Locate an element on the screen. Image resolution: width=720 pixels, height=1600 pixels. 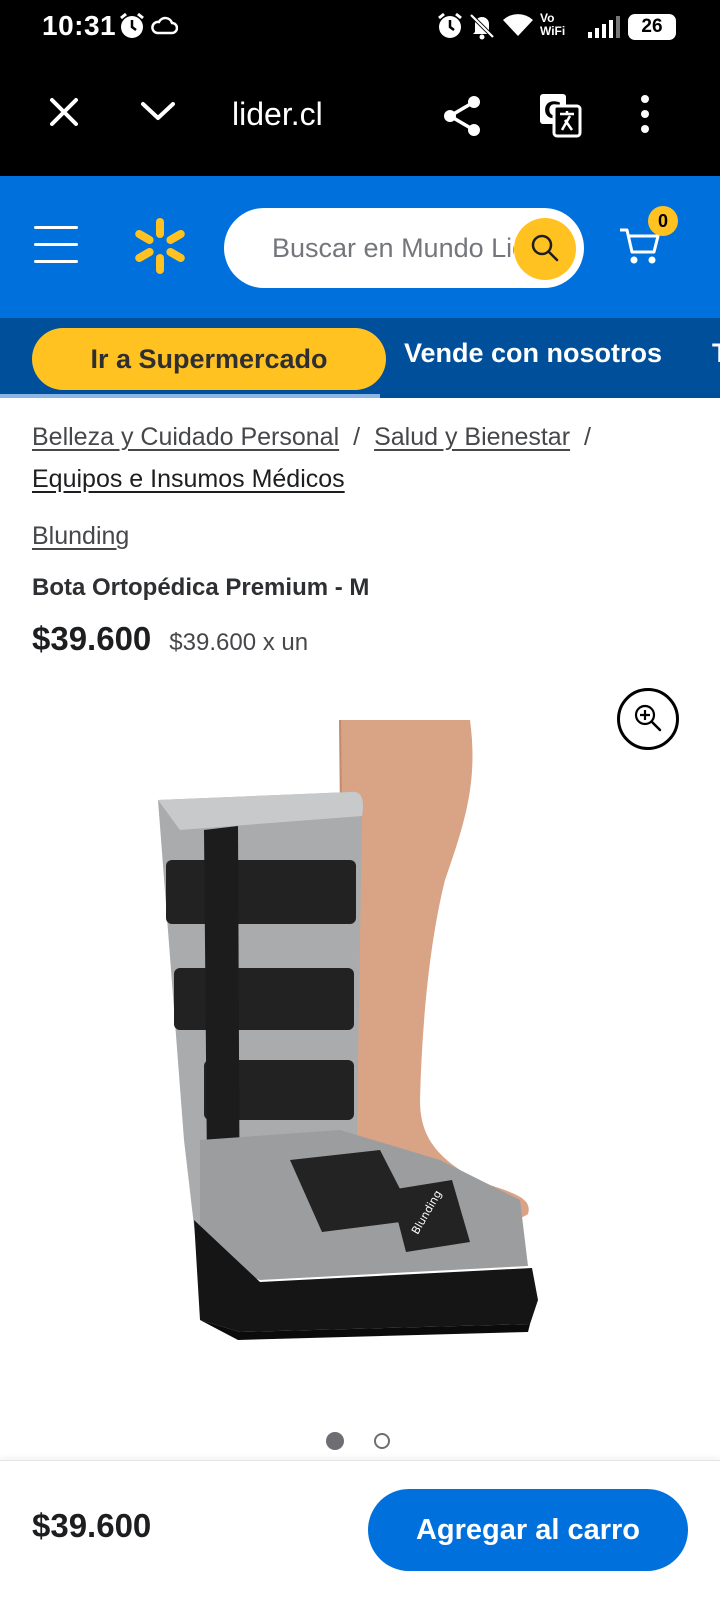
zoom-button is located at coordinates (648, 719).